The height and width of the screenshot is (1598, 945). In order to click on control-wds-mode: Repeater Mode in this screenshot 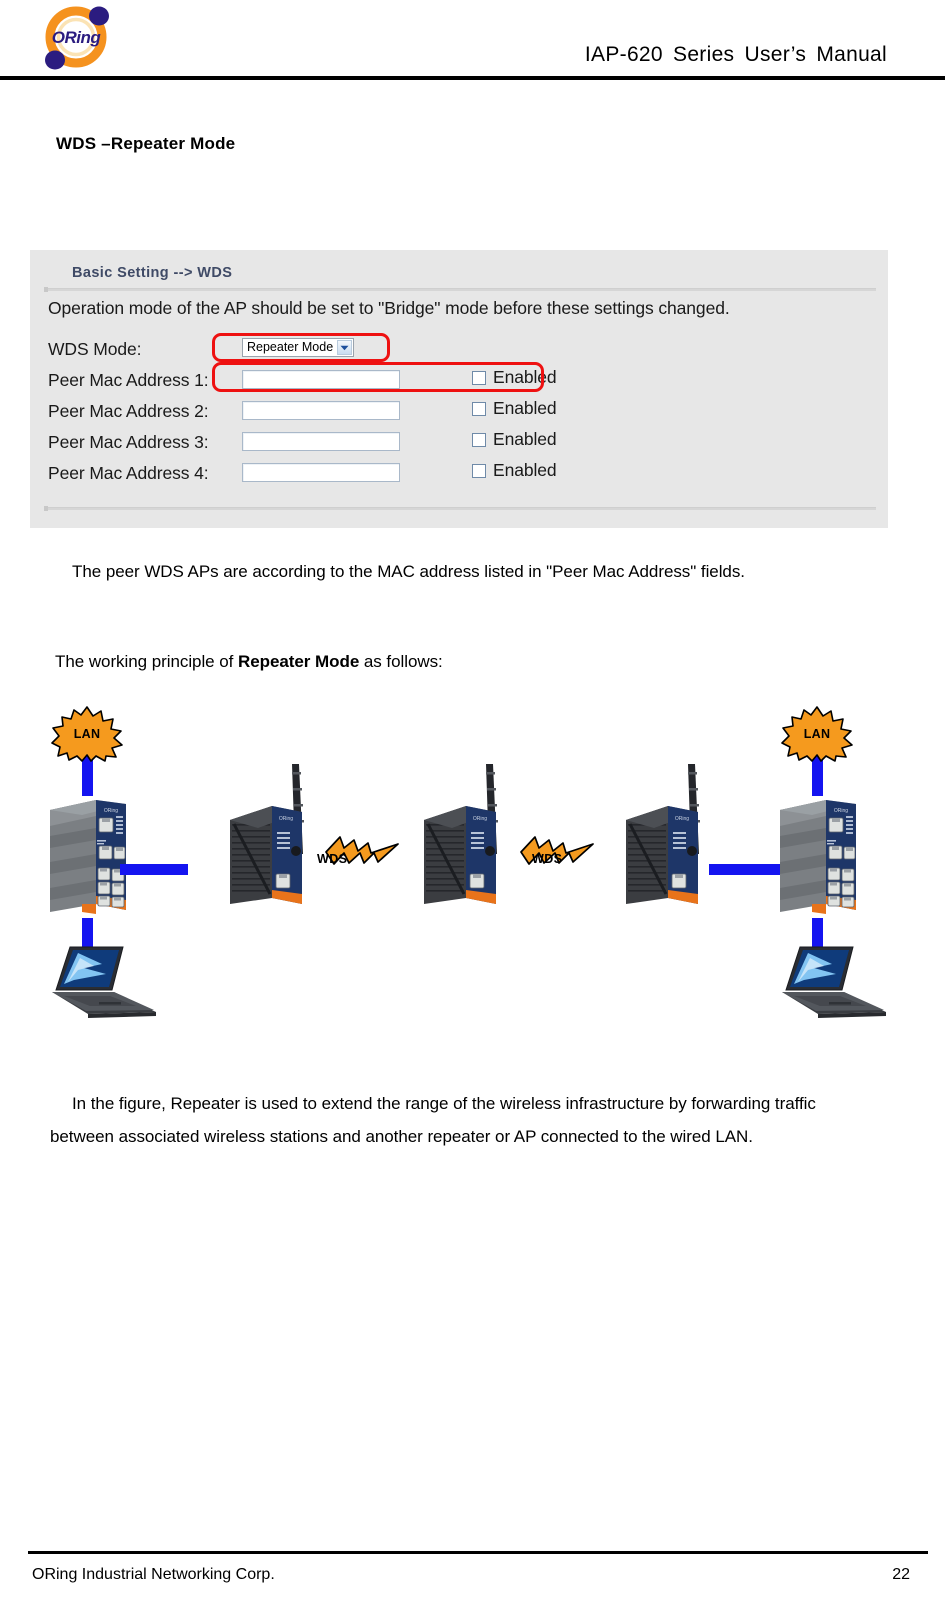, I will do `click(298, 346)`.